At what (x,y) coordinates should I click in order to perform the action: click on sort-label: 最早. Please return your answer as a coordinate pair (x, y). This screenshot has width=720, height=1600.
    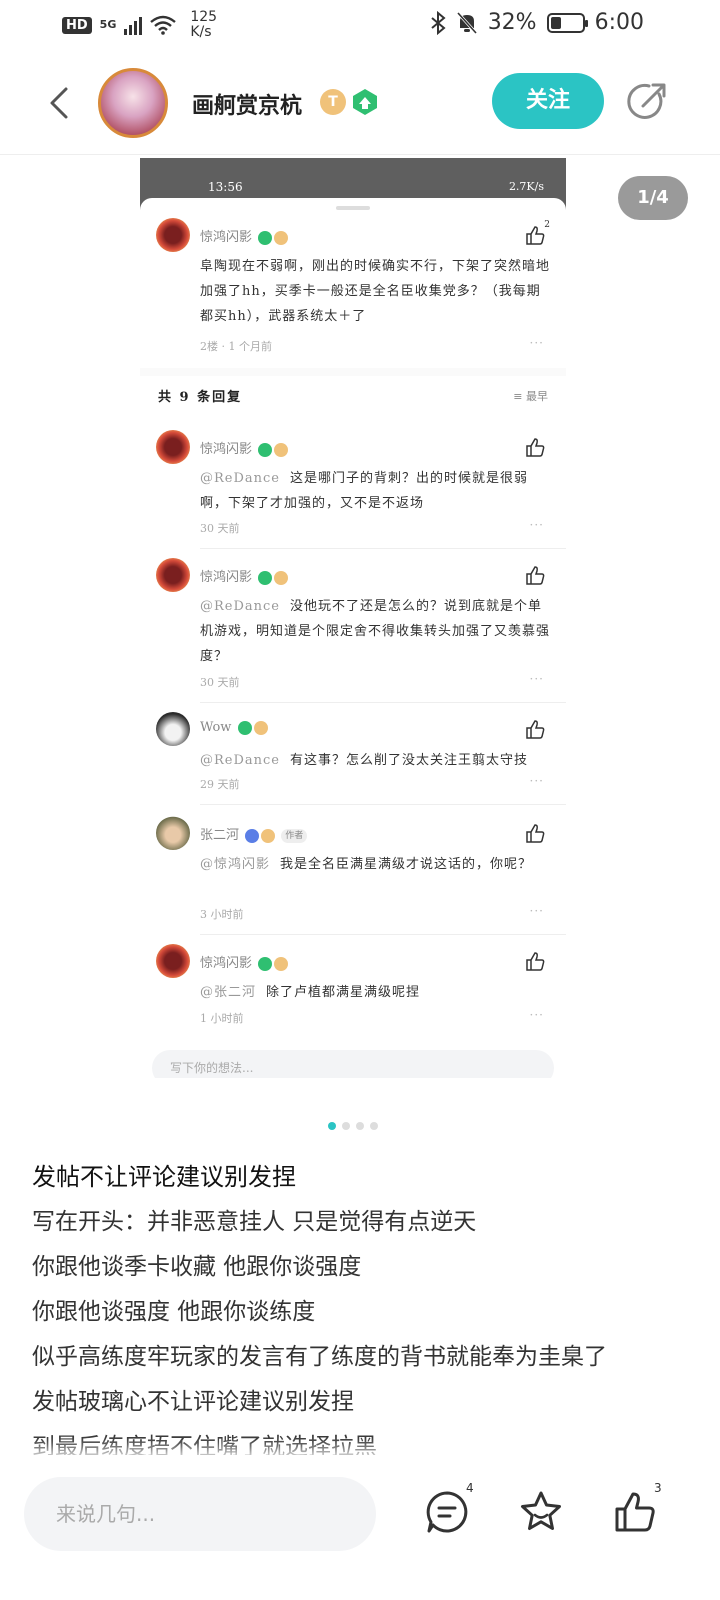
    Looking at the image, I should click on (537, 396).